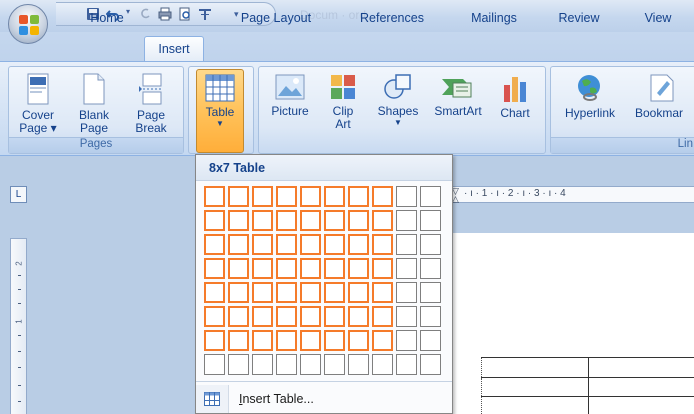 The image size is (694, 414). I want to click on chart-button: Chart, so click(515, 94).